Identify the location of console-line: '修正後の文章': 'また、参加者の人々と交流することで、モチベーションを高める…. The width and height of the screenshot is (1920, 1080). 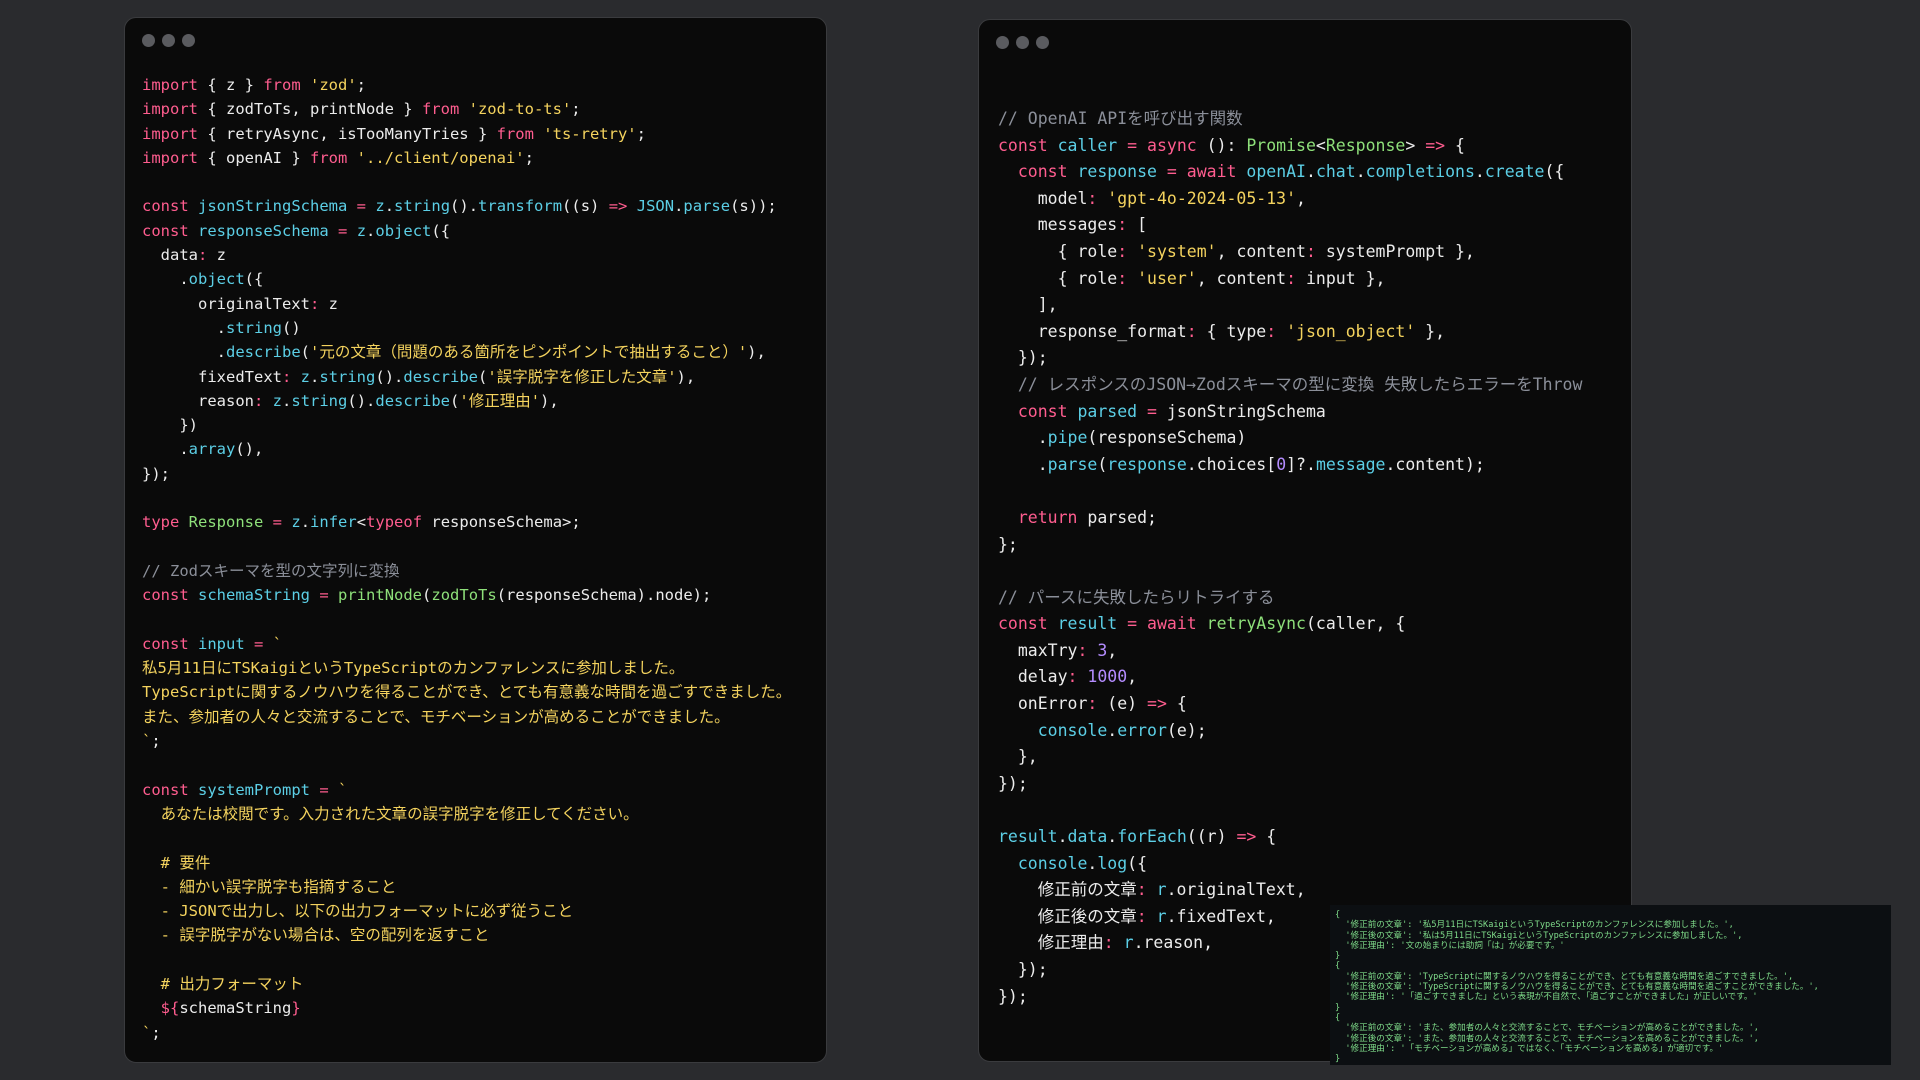
(1547, 1038).